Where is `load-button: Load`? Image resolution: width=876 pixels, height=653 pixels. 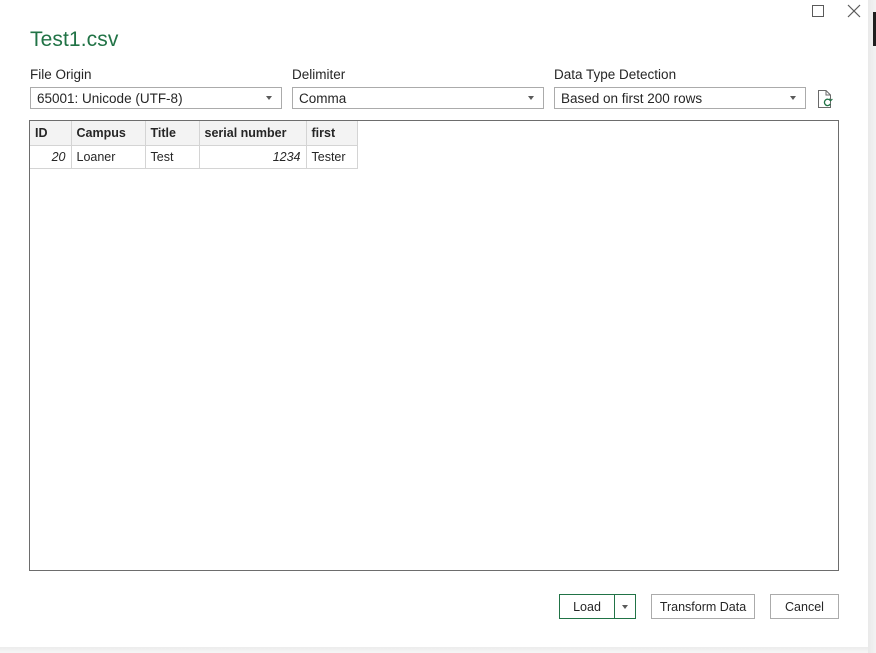
load-button: Load is located at coordinates (587, 606).